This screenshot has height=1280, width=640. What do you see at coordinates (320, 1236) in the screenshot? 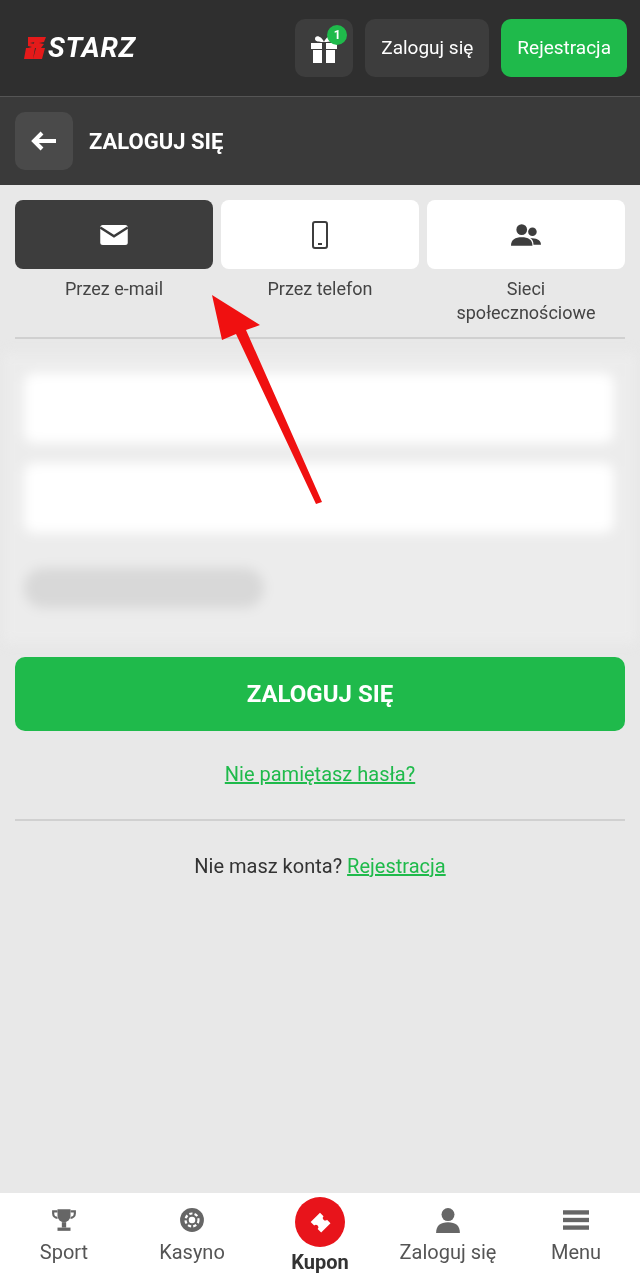
I see `nav-item: Kupon` at bounding box center [320, 1236].